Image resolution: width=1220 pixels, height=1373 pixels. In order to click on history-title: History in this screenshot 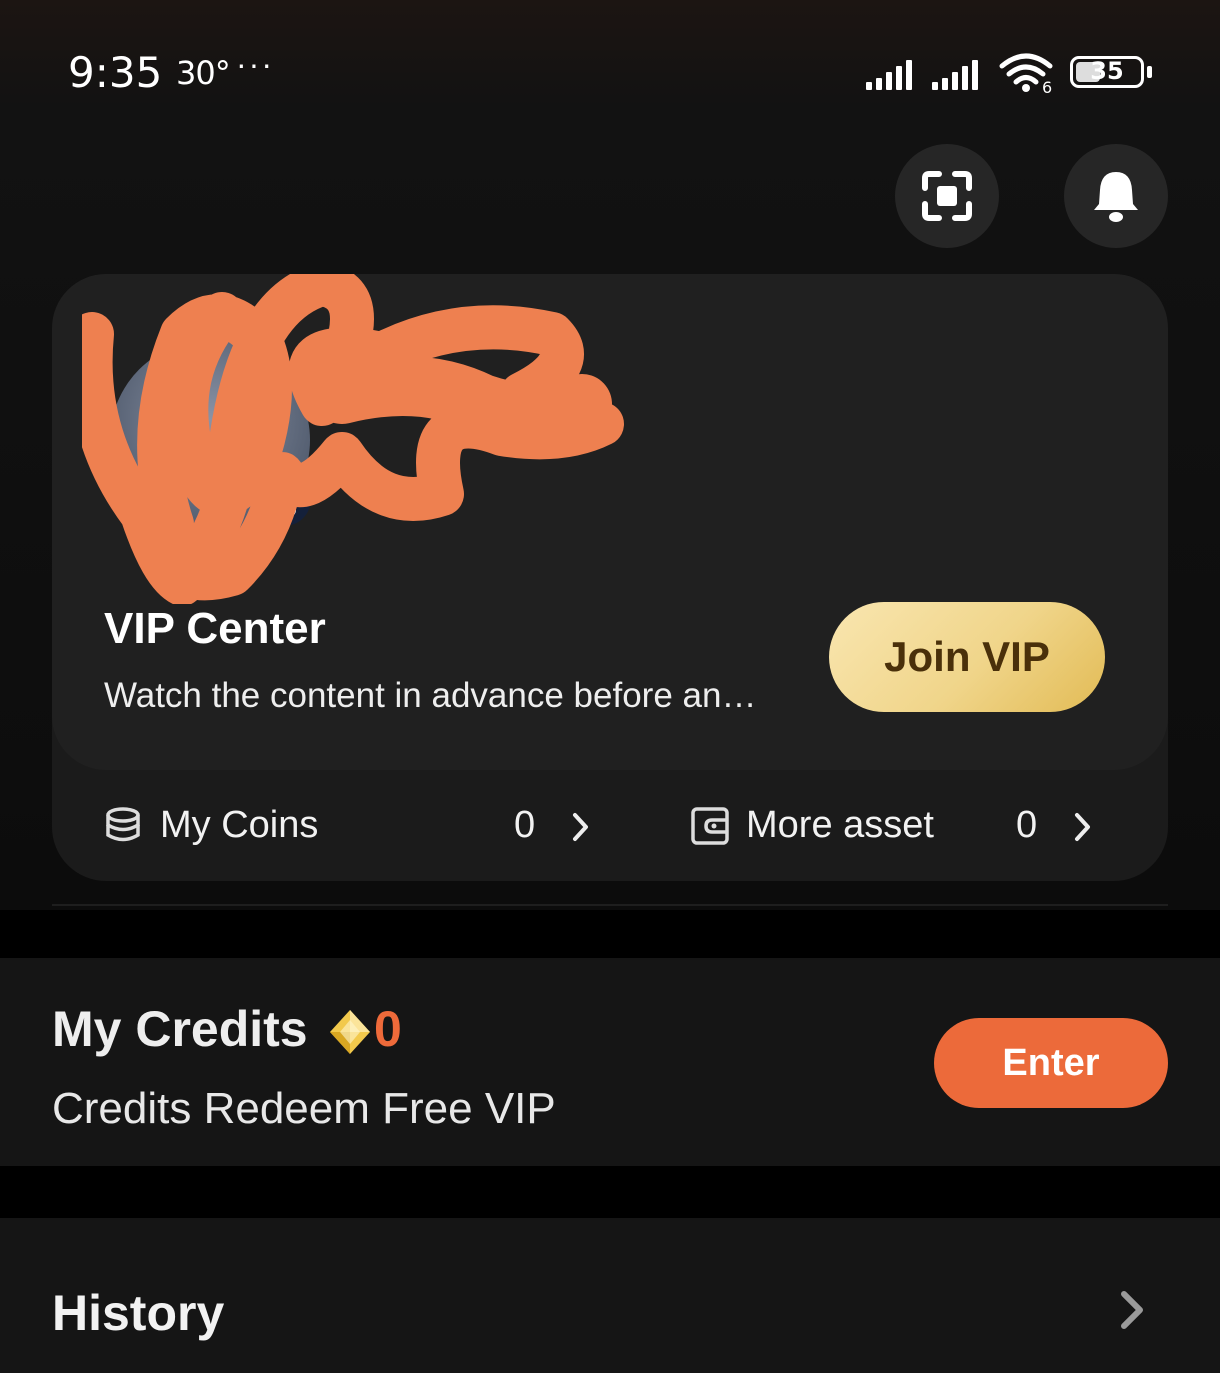, I will do `click(138, 1313)`.